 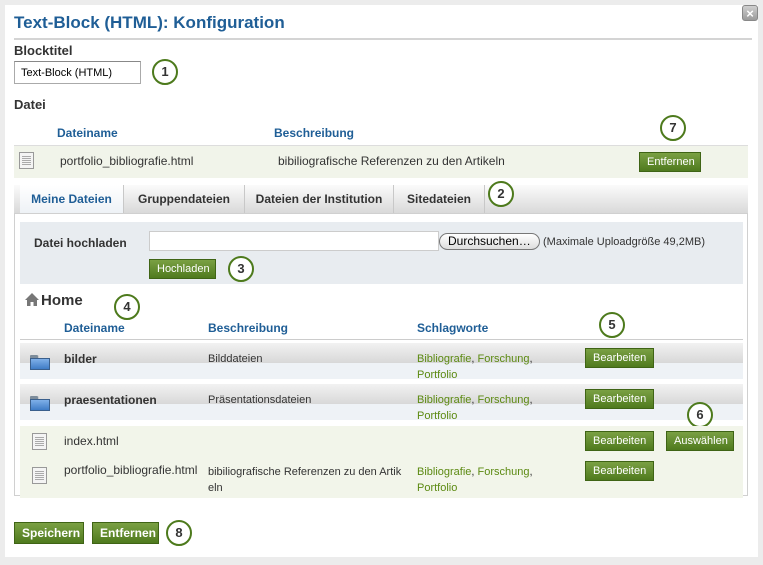 I want to click on home-heading: Home, so click(x=54, y=300).